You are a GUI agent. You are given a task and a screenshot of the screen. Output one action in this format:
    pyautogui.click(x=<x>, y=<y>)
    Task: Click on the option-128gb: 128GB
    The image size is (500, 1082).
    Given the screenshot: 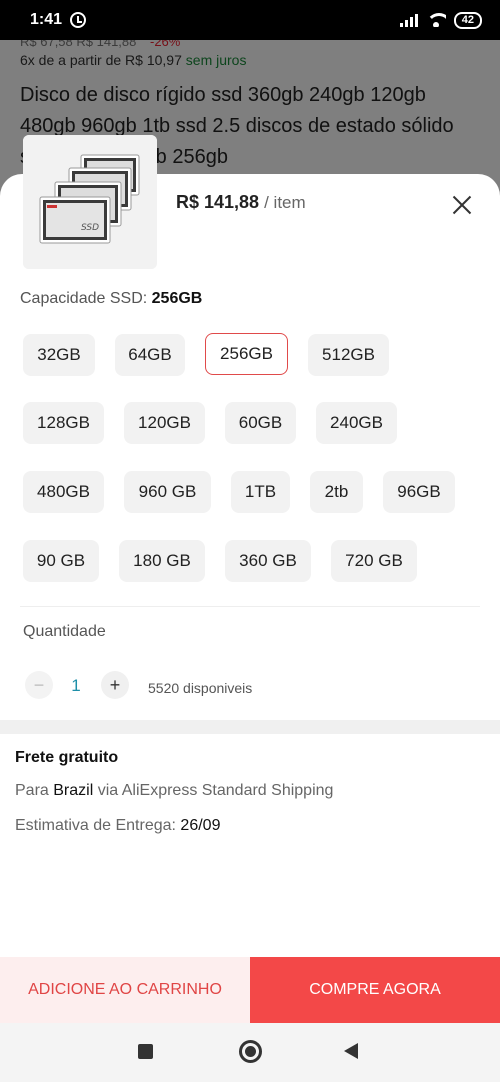 What is the action you would take?
    pyautogui.click(x=63, y=423)
    